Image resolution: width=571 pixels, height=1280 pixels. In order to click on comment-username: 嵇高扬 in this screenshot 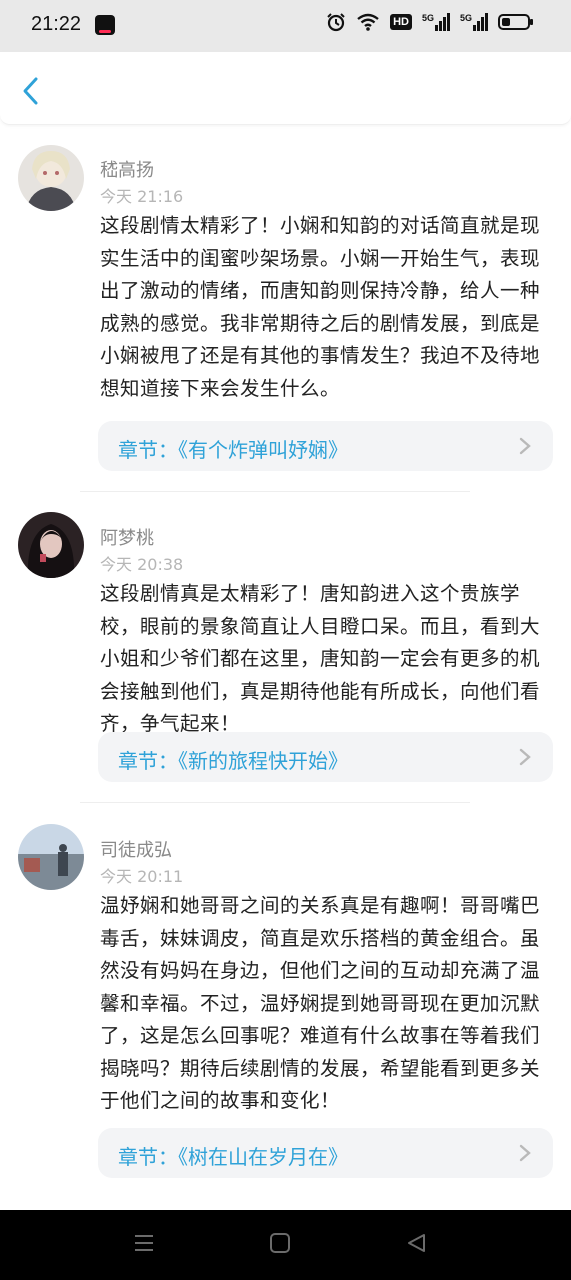, I will do `click(127, 169)`.